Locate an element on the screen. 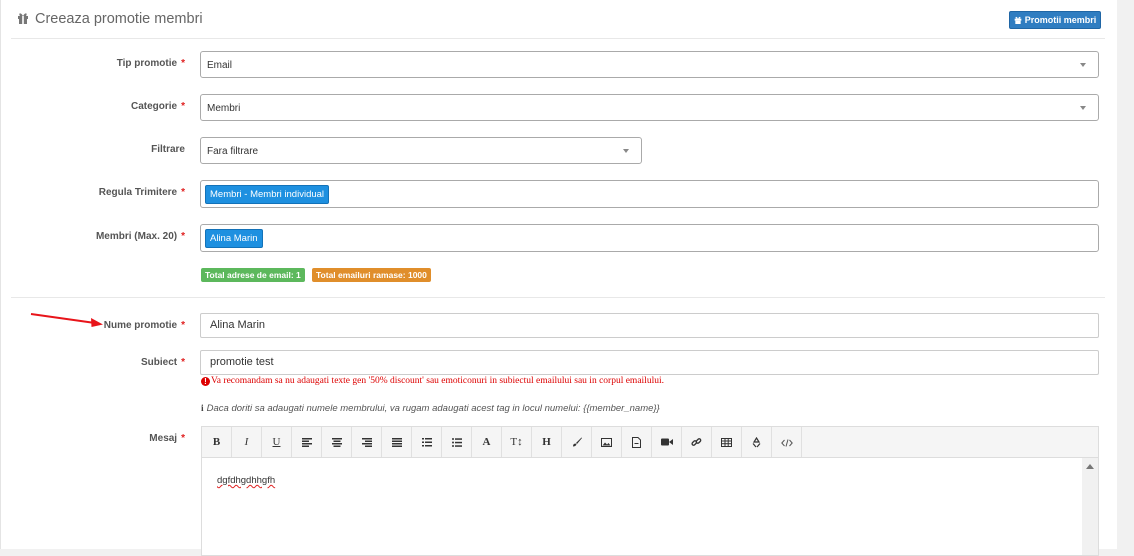 The image size is (1134, 556). justify-button is located at coordinates (397, 442).